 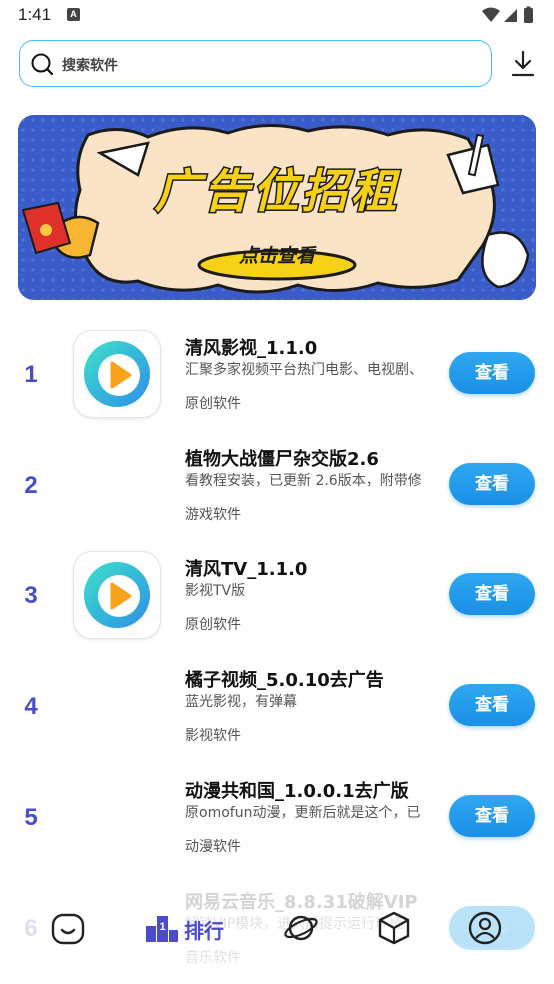 I want to click on rank-number: 4, so click(x=31, y=706).